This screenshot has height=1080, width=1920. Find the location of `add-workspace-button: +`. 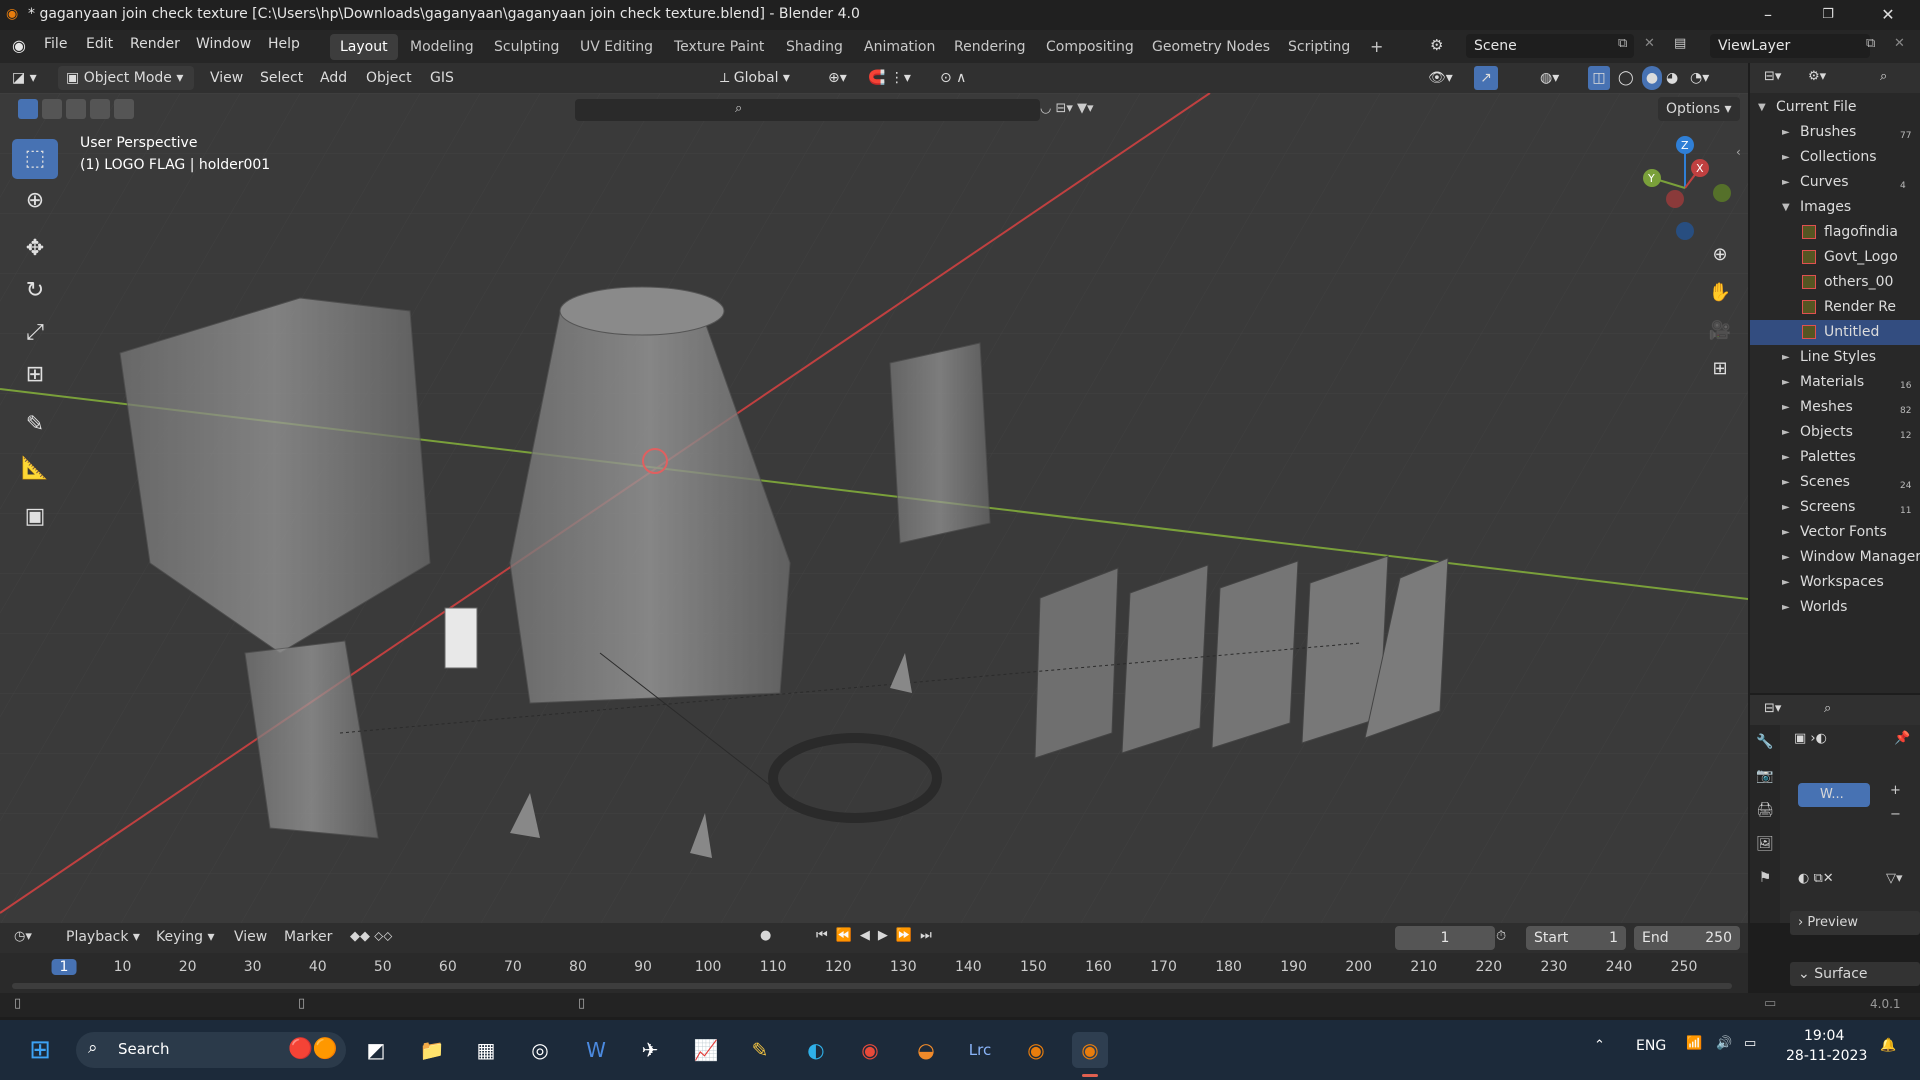

add-workspace-button: + is located at coordinates (1376, 47).